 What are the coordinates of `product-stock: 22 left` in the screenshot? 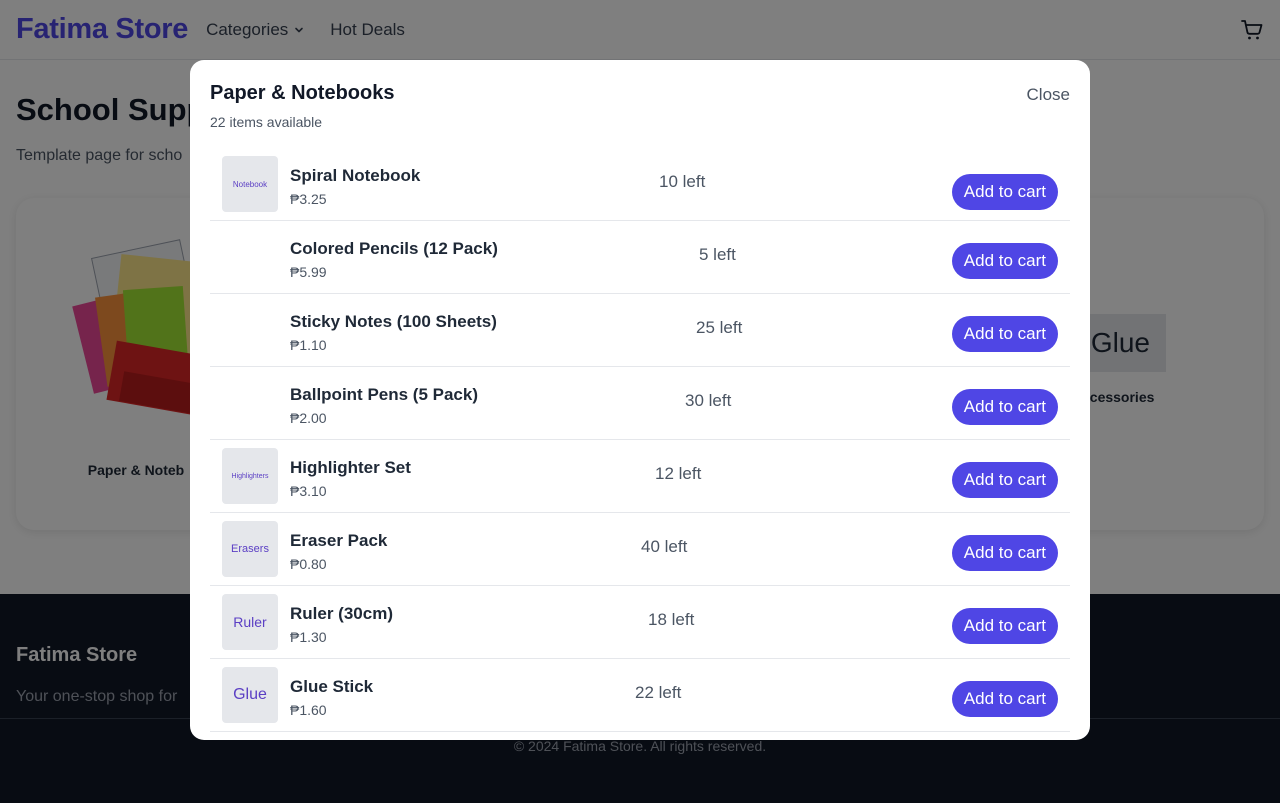 It's located at (658, 692).